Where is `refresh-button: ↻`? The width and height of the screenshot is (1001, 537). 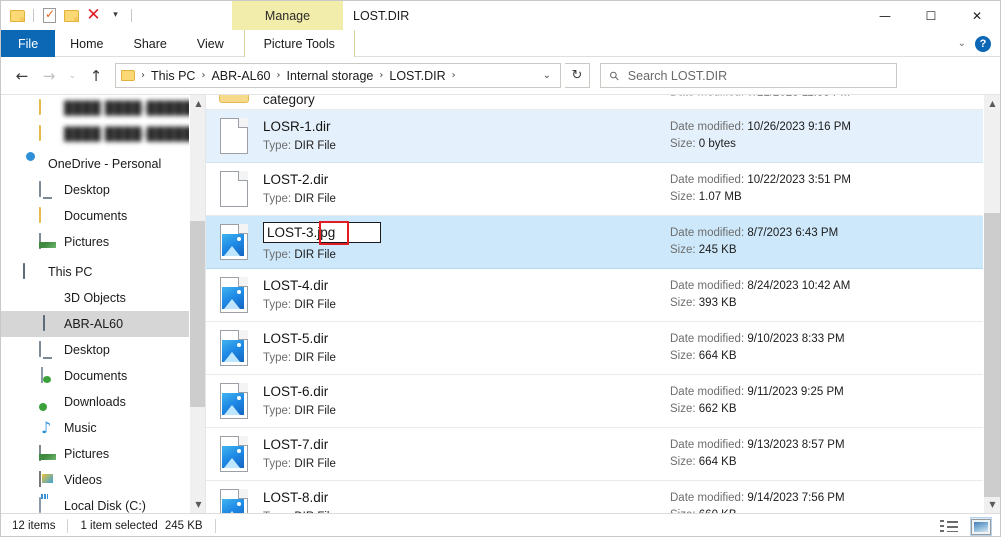 refresh-button: ↻ is located at coordinates (577, 75).